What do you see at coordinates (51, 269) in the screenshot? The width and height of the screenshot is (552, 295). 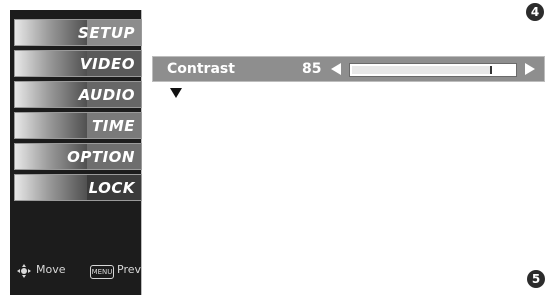 I see `move-label: Move` at bounding box center [51, 269].